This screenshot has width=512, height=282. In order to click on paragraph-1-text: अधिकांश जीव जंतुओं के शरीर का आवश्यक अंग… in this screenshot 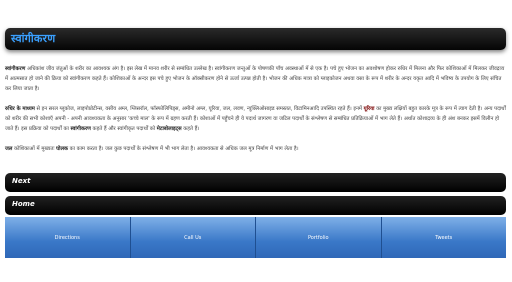, I will do `click(255, 79)`.